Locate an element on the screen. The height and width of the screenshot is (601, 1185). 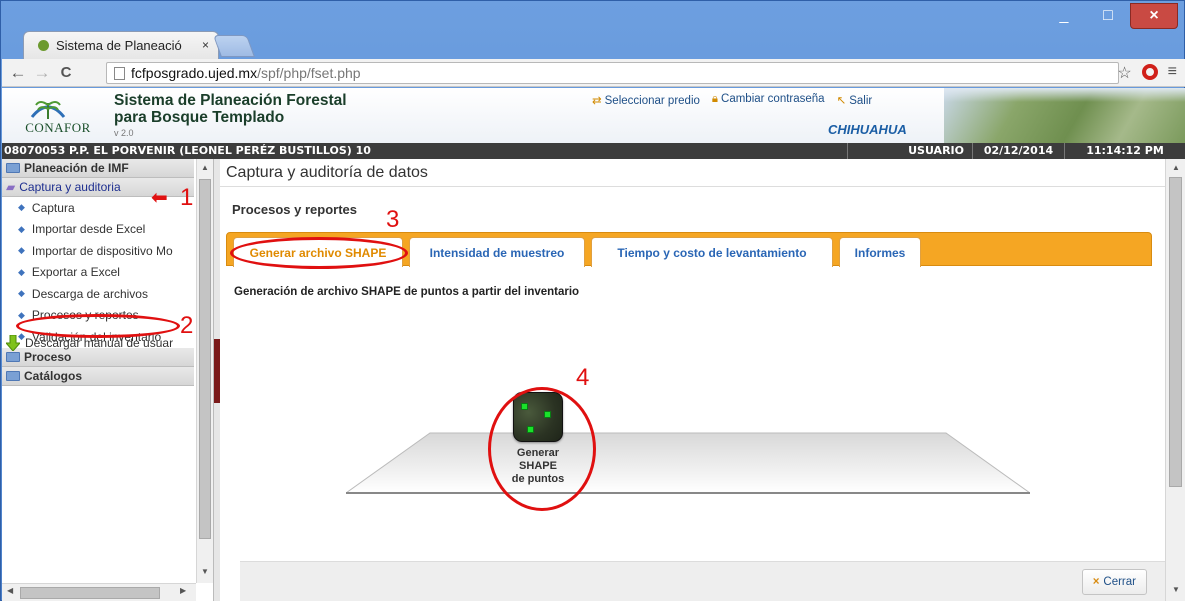
sidebar-item-label: Exportar a Excel is located at coordinates (75, 272).